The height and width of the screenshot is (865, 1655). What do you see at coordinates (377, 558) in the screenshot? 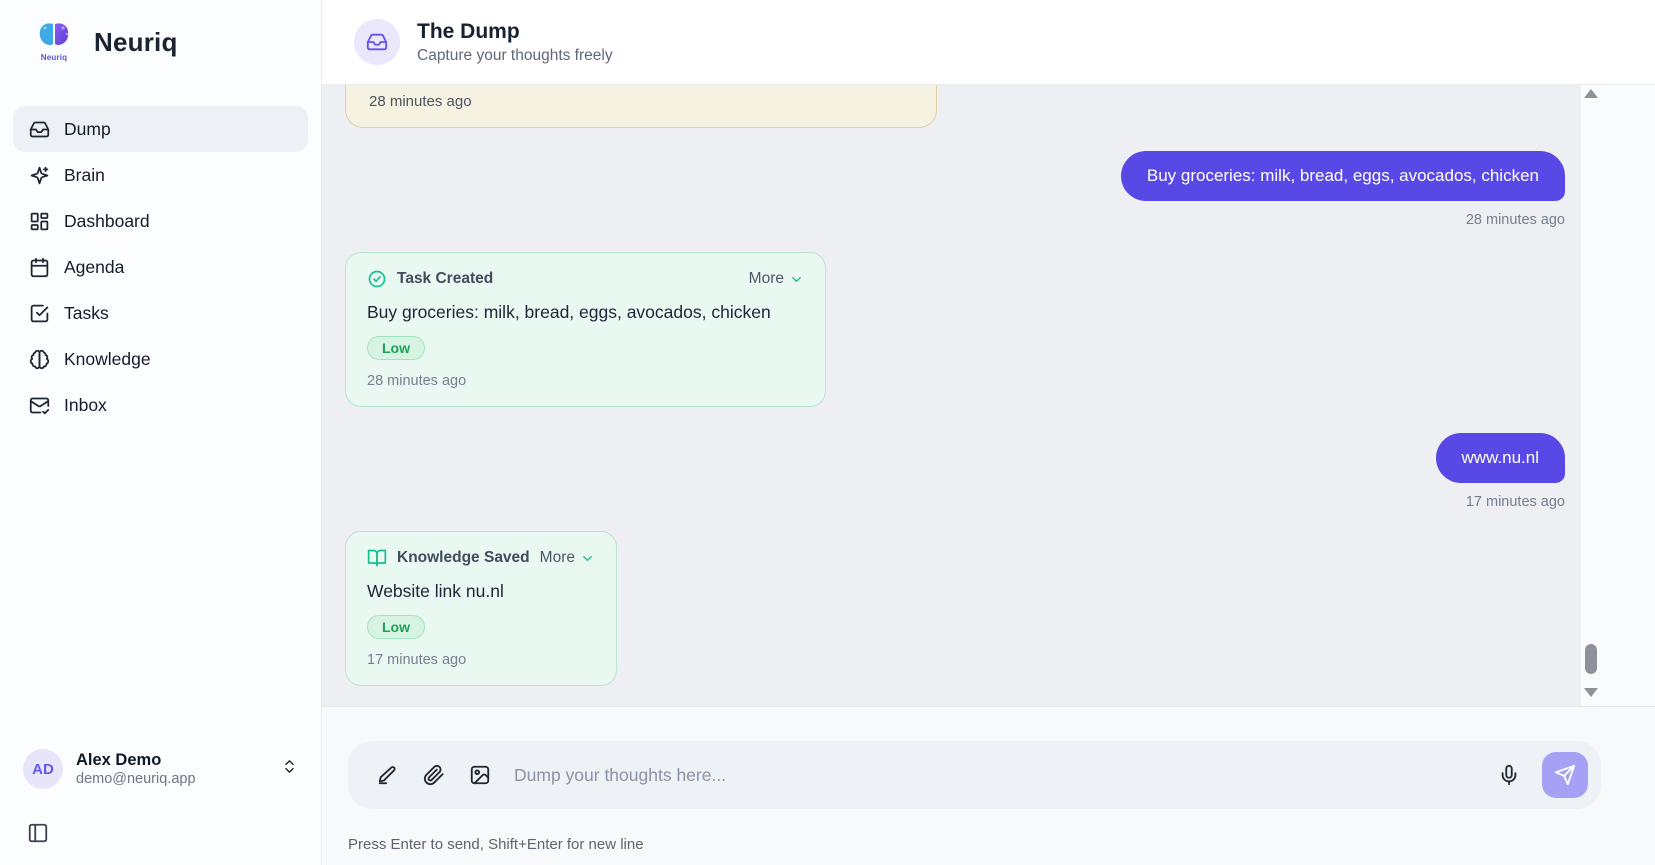
I see `book-open-icon` at bounding box center [377, 558].